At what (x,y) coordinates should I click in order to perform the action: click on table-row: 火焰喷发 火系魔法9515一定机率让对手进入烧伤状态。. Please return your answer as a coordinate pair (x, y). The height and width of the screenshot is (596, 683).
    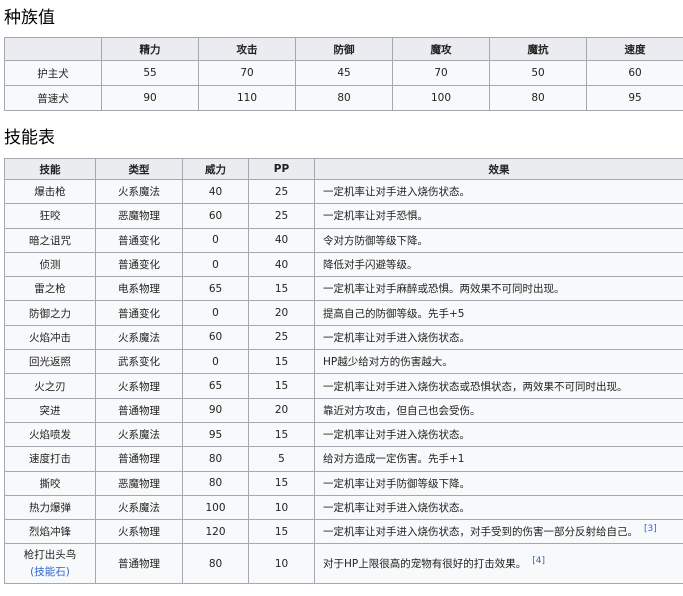
    Looking at the image, I should click on (344, 434).